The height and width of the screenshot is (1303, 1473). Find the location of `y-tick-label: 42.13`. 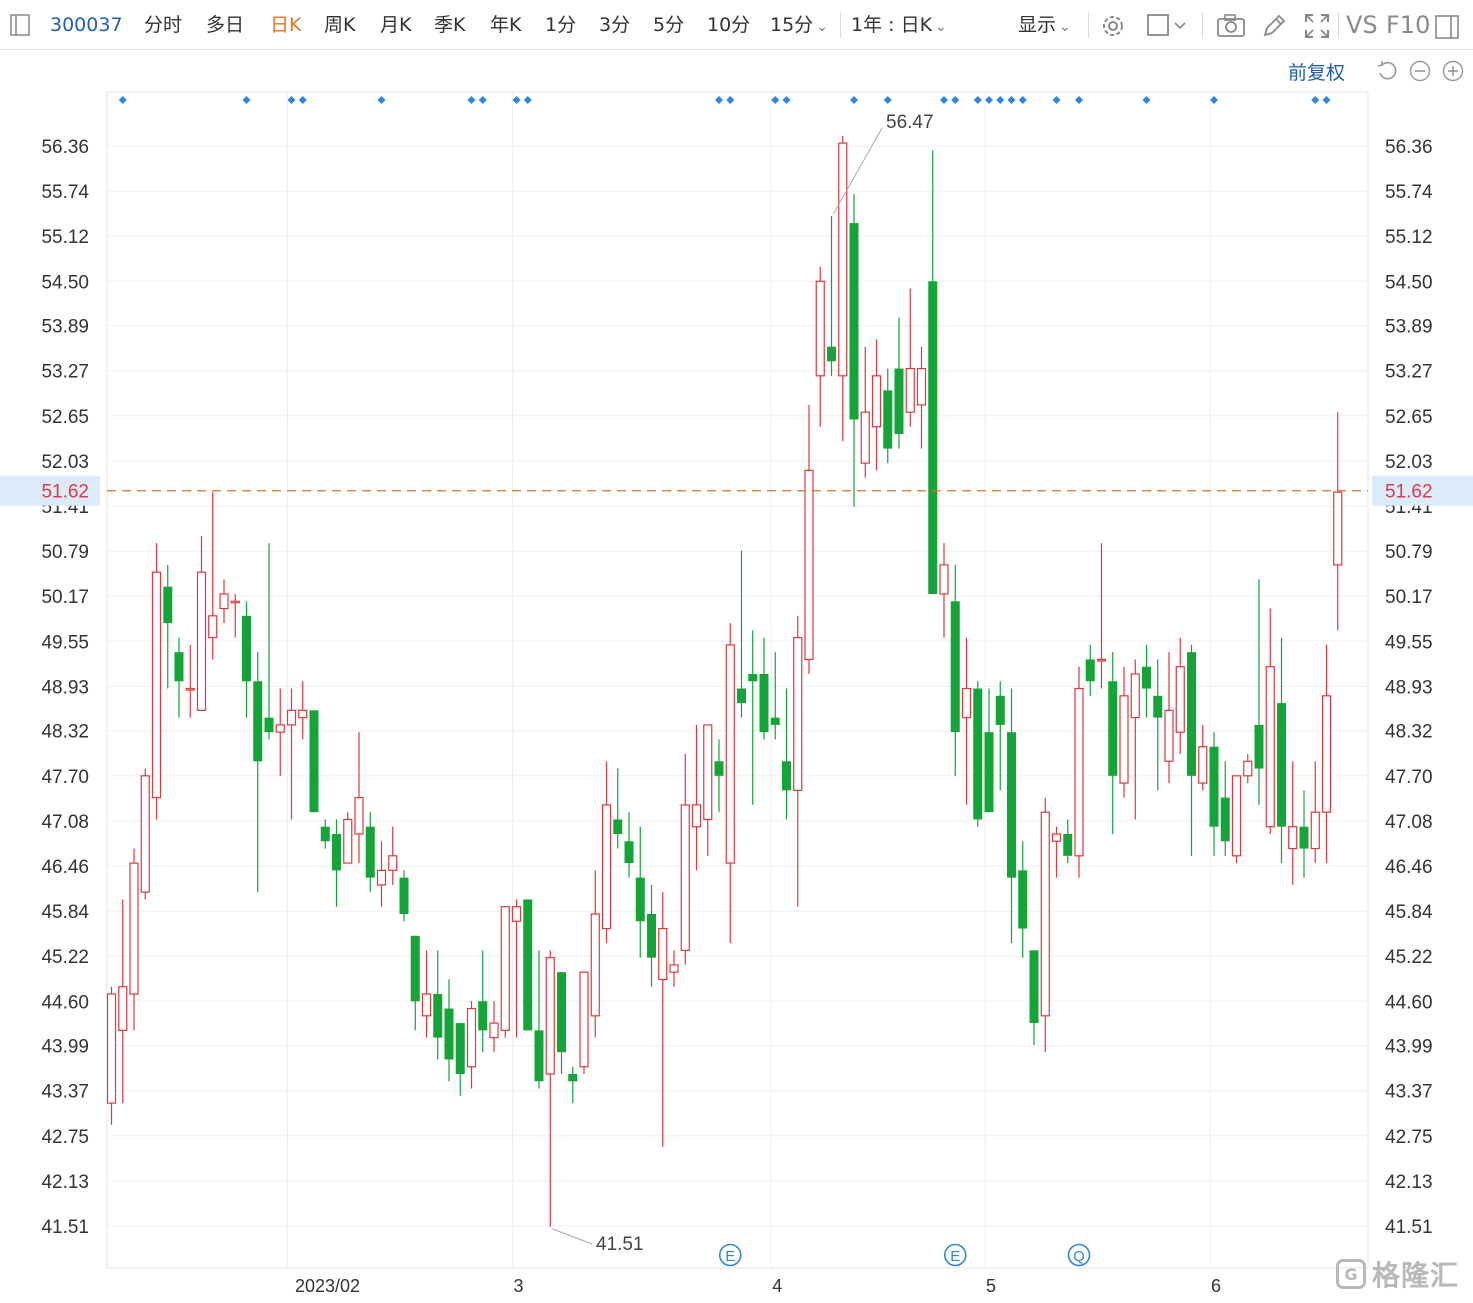

y-tick-label: 42.13 is located at coordinates (65, 1182).